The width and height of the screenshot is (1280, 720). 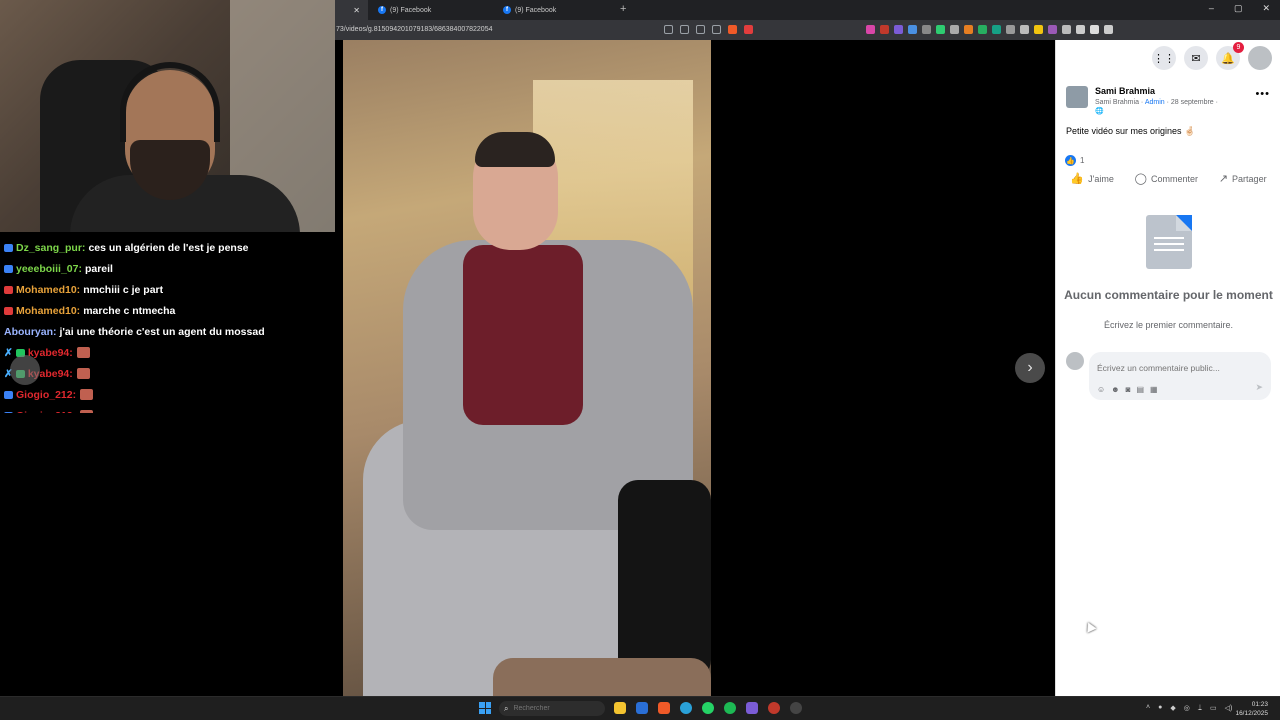 I want to click on video-foreground, so click(x=602, y=677).